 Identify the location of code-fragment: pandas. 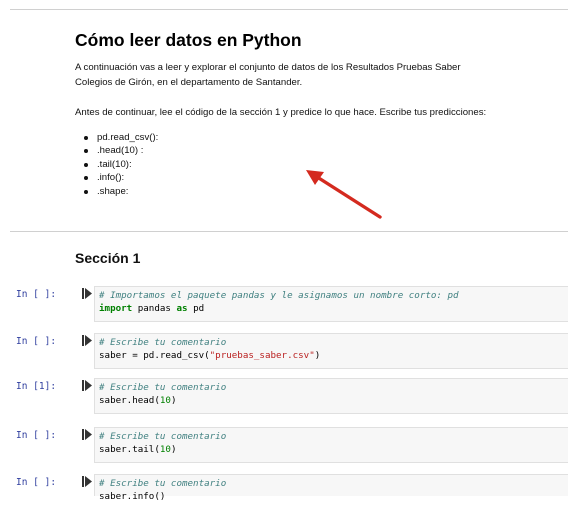
(154, 308).